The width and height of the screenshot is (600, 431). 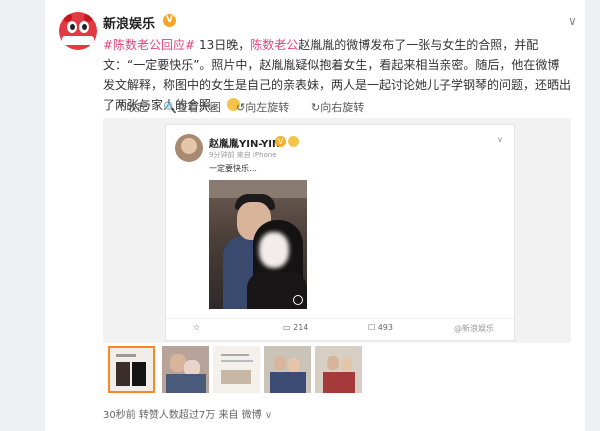 I want to click on embedded-author-name: 赵胤胤YIN-YIN, so click(x=245, y=144).